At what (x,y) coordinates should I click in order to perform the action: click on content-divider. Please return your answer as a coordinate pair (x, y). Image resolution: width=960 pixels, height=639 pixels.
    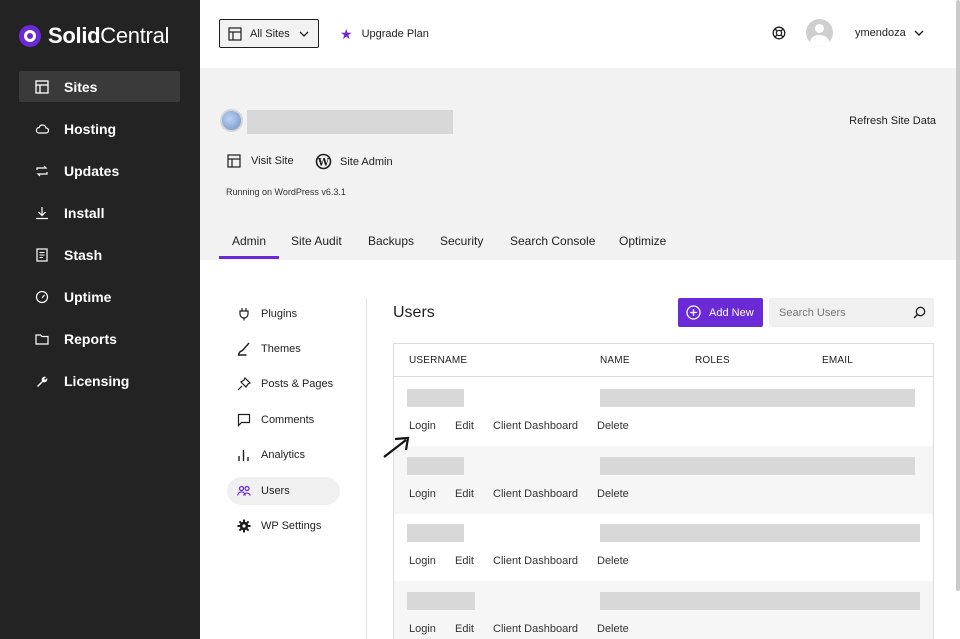
    Looking at the image, I should click on (366, 468).